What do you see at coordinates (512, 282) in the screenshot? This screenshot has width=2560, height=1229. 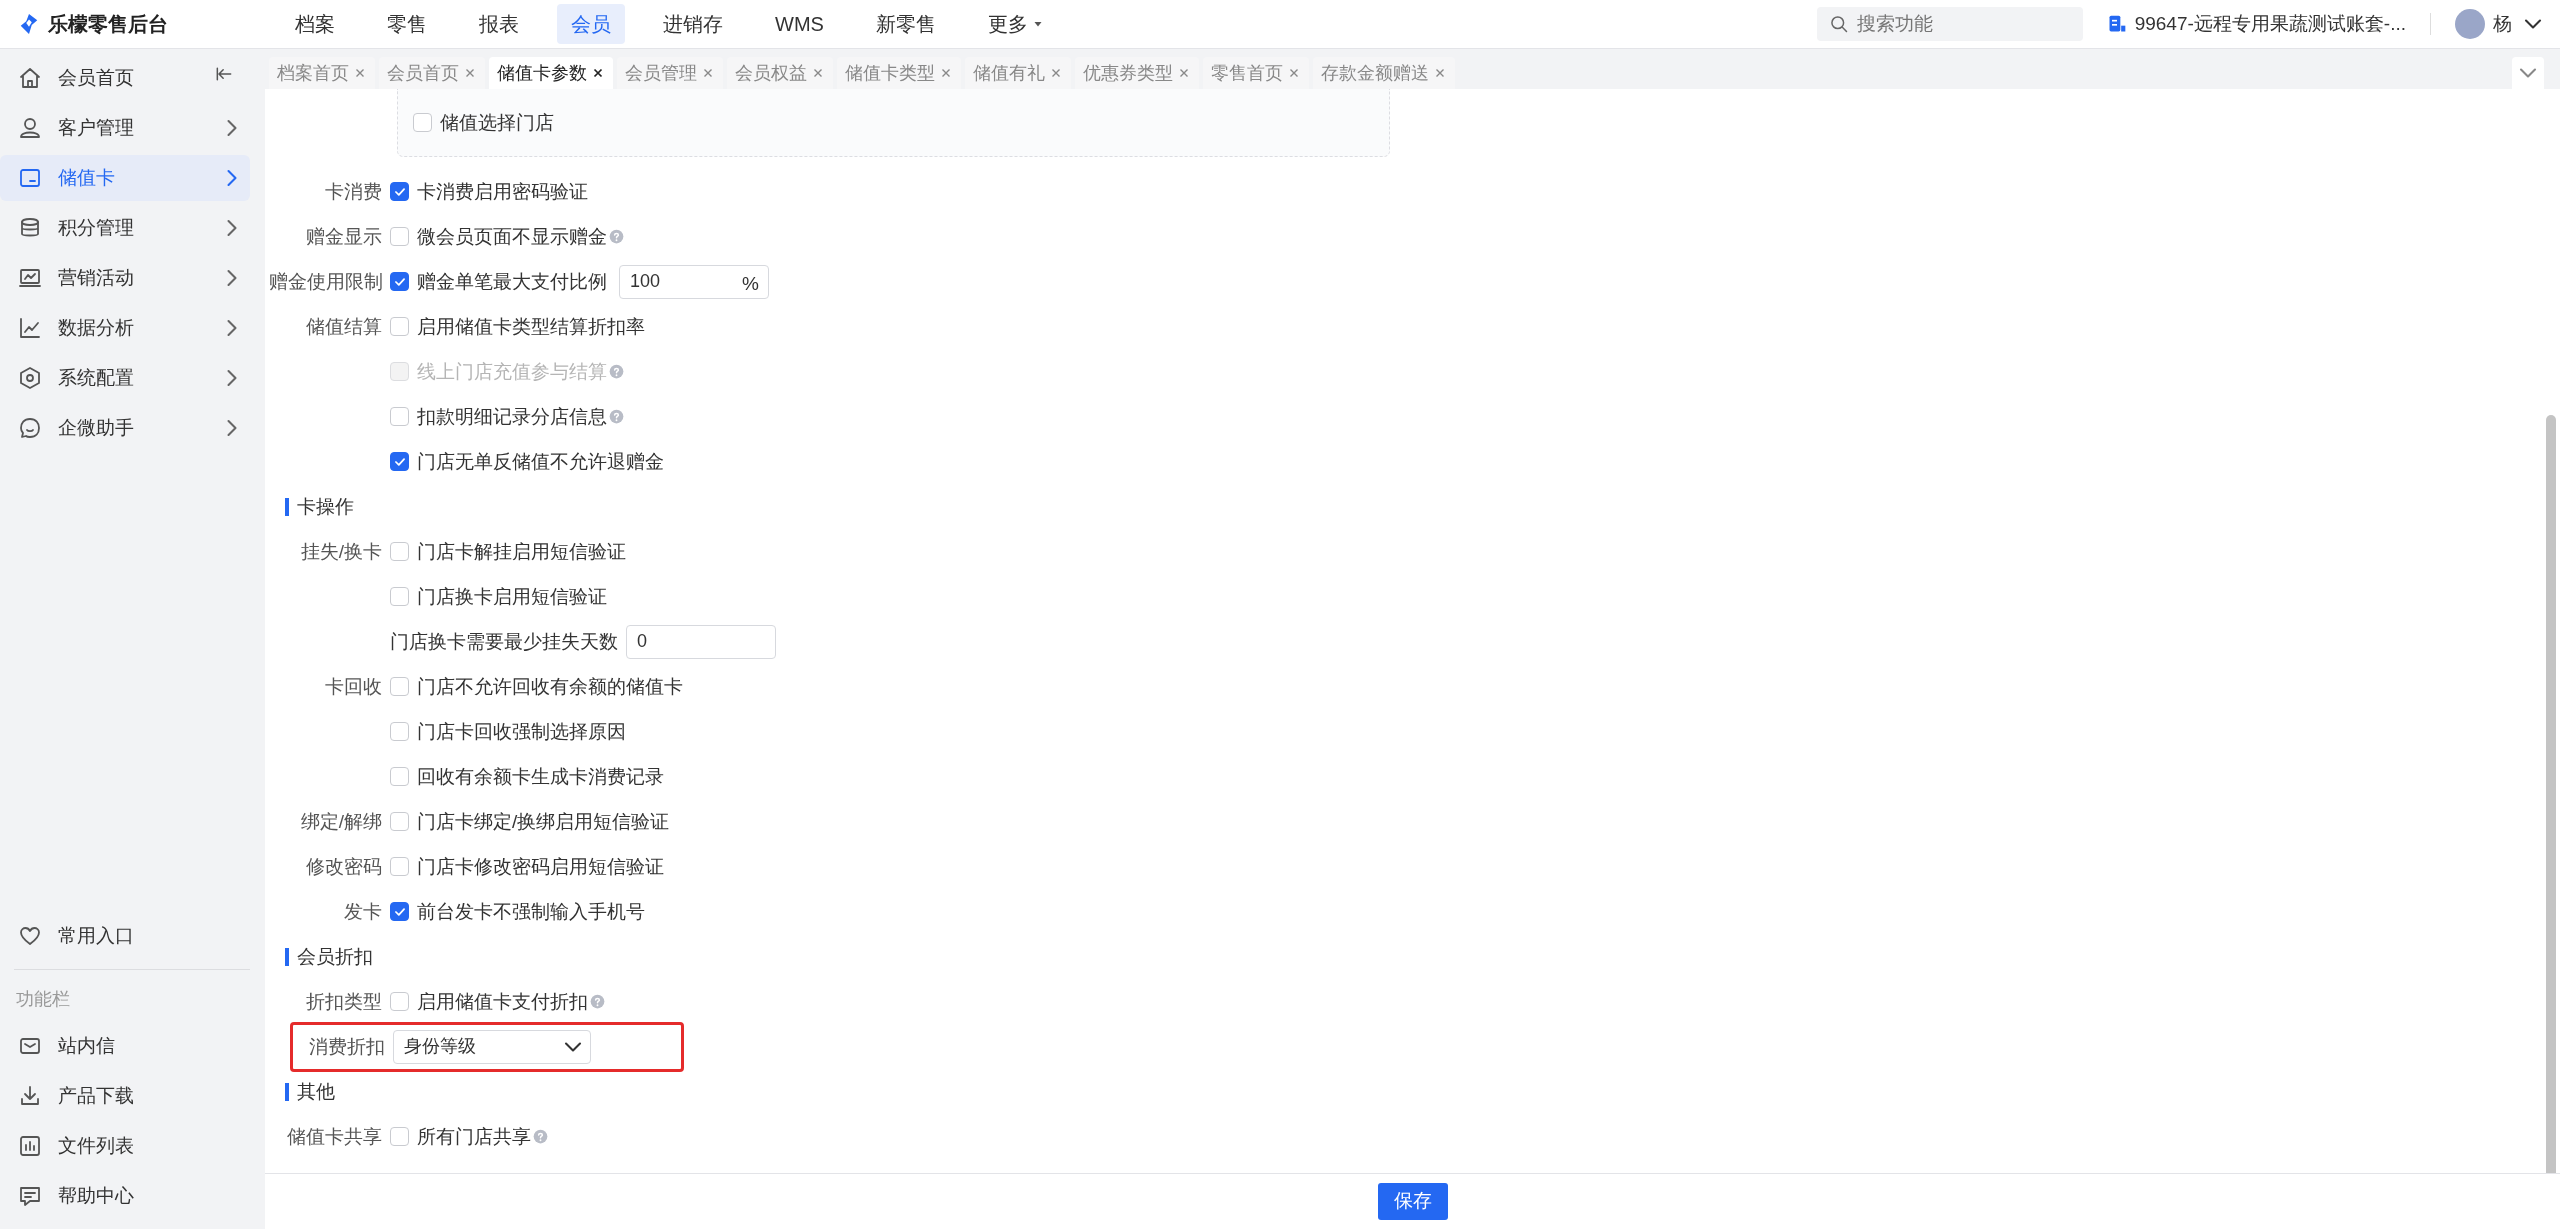 I see `checkbox-label: 赠金单笔最大支付比例` at bounding box center [512, 282].